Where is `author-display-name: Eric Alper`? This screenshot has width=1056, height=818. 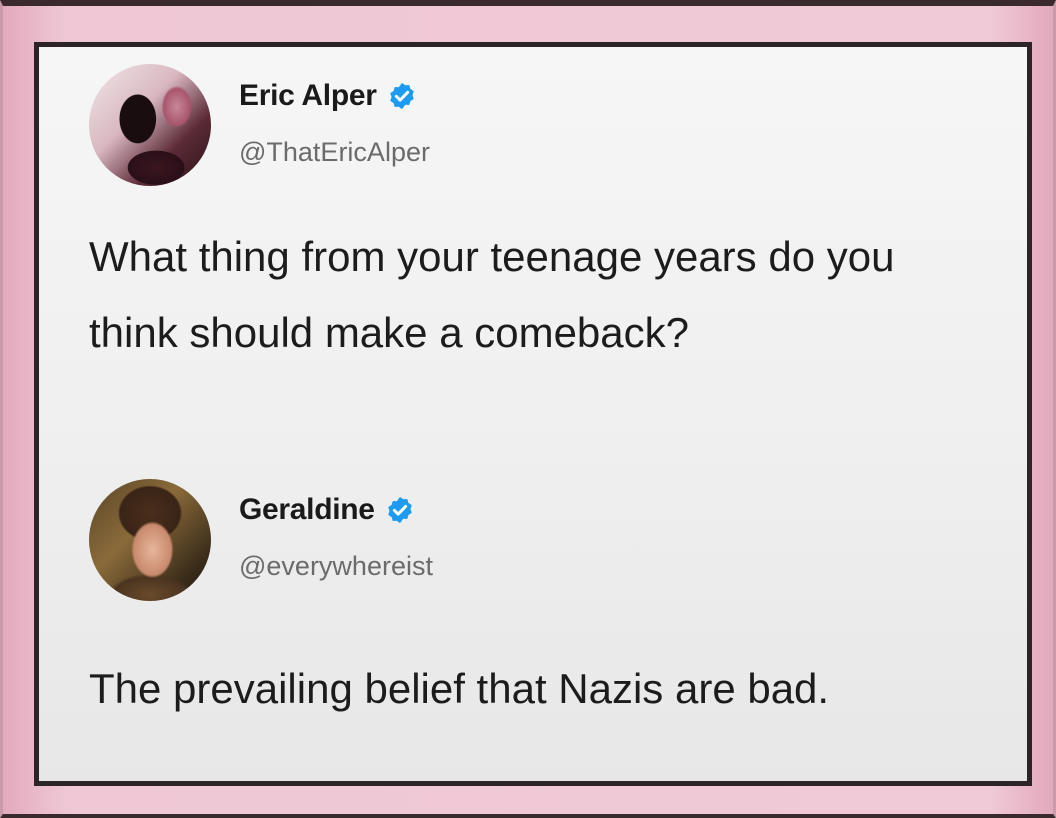
author-display-name: Eric Alper is located at coordinates (308, 96).